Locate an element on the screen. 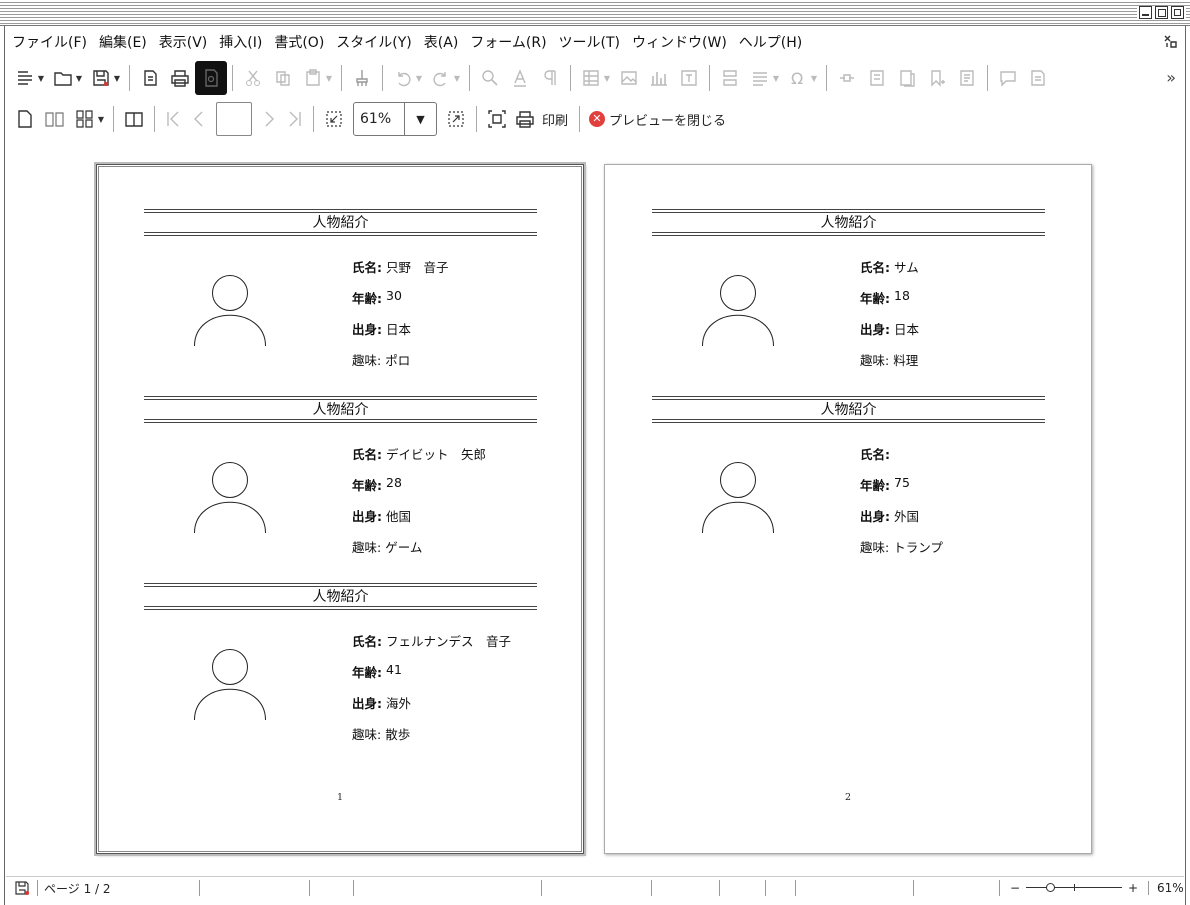  insert-footnote-icon is located at coordinates (877, 78).